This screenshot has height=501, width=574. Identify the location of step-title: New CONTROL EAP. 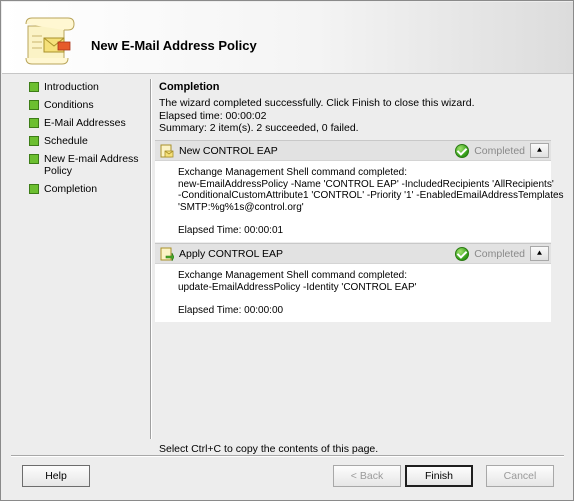
(228, 150).